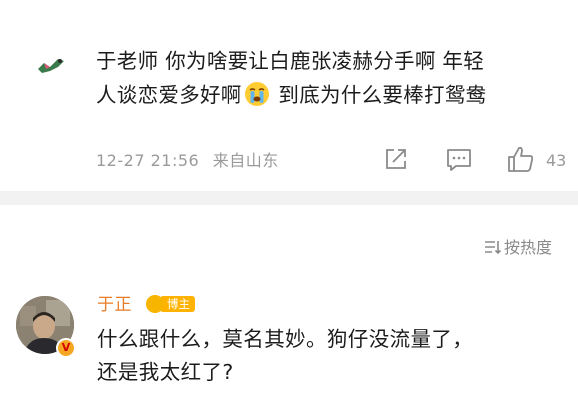 Image resolution: width=578 pixels, height=401 pixels. I want to click on reply-body: 什么跟什么，莫名其妙。狗仔没流量了， 还是我太红了?, so click(332, 356).